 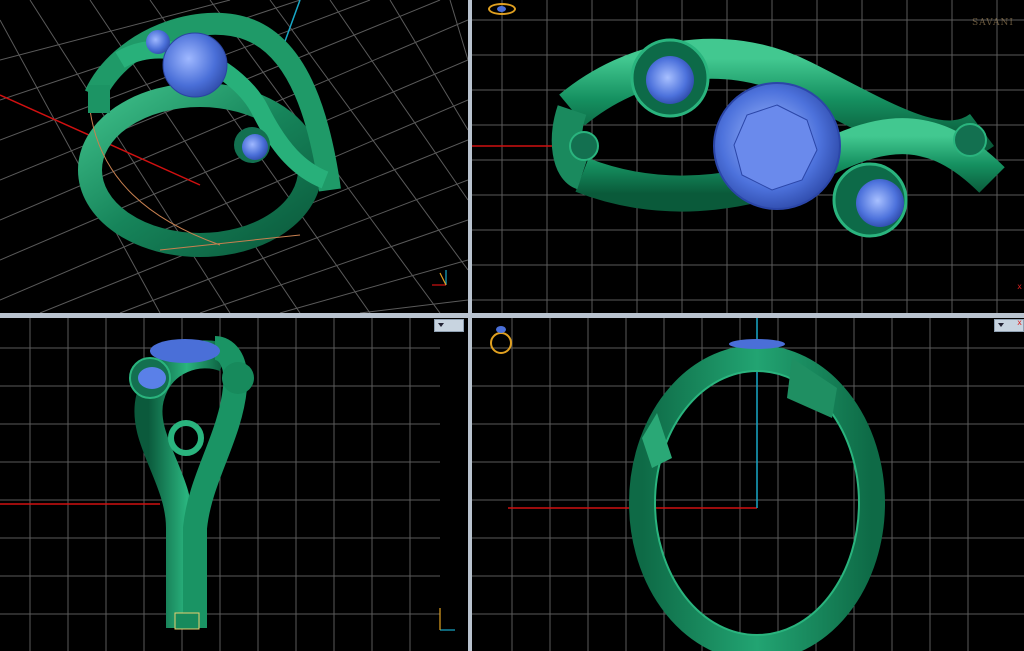 I want to click on viewport-menu-button, so click(x=449, y=325).